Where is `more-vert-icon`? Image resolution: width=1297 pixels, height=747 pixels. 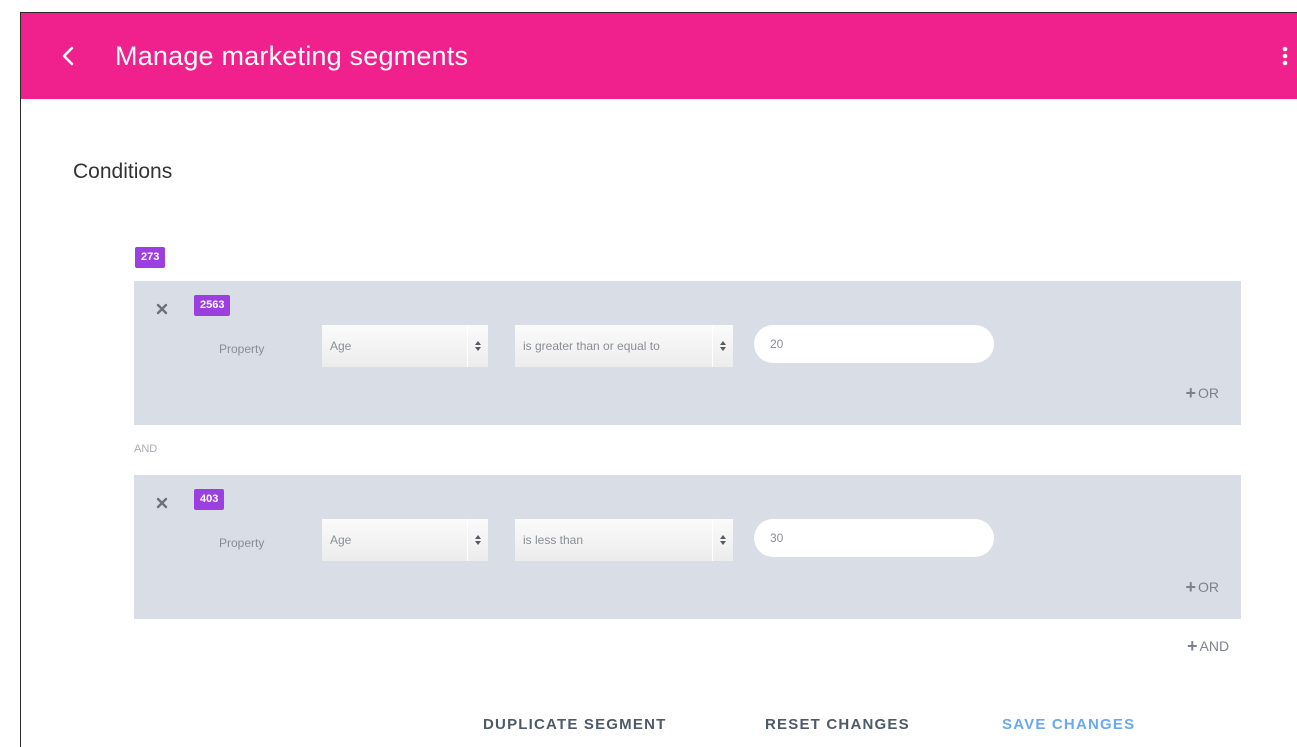 more-vert-icon is located at coordinates (1285, 56).